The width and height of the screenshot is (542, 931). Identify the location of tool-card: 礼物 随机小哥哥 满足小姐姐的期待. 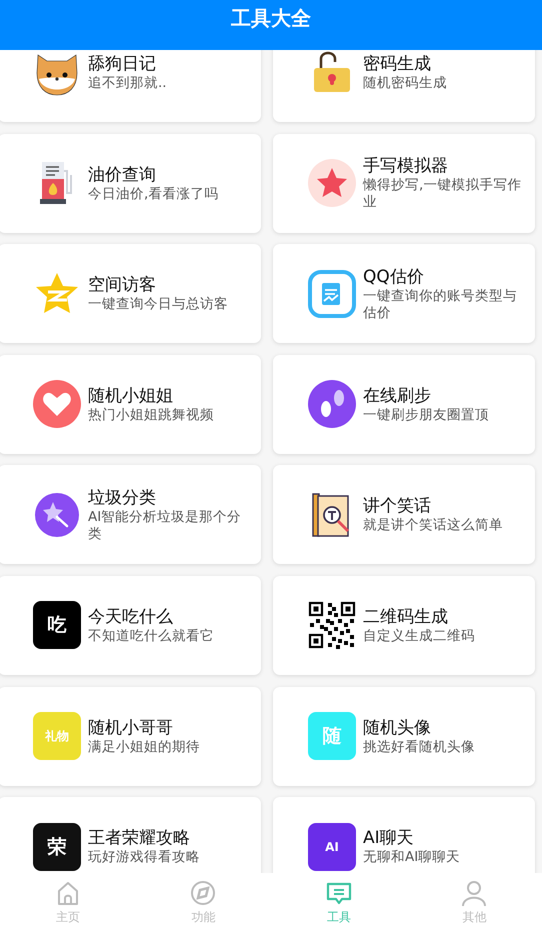
(130, 736).